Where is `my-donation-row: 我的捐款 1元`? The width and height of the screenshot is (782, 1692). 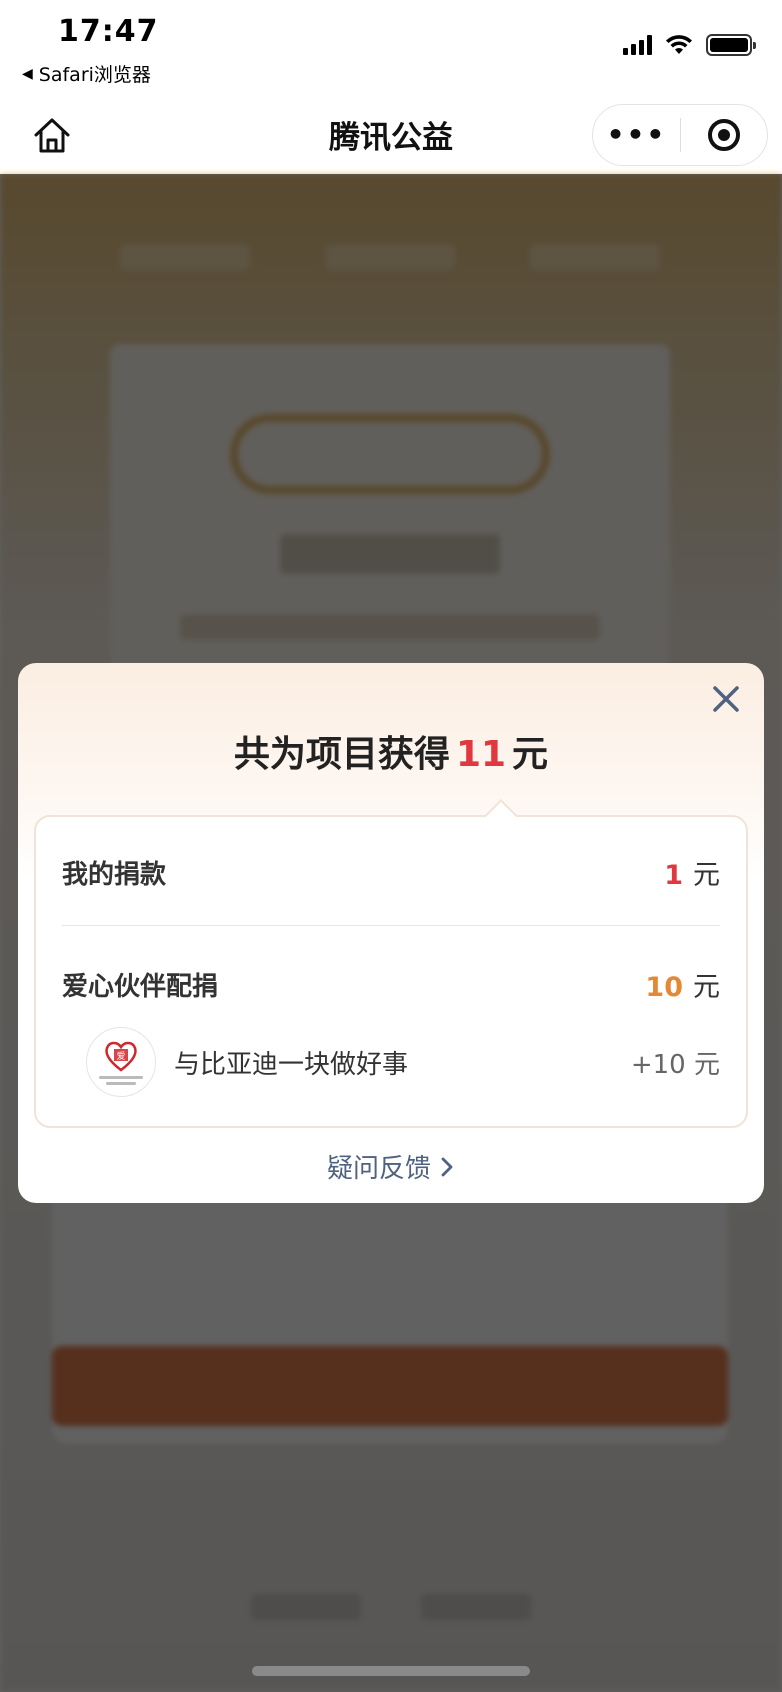 my-donation-row: 我的捐款 1元 is located at coordinates (391, 872).